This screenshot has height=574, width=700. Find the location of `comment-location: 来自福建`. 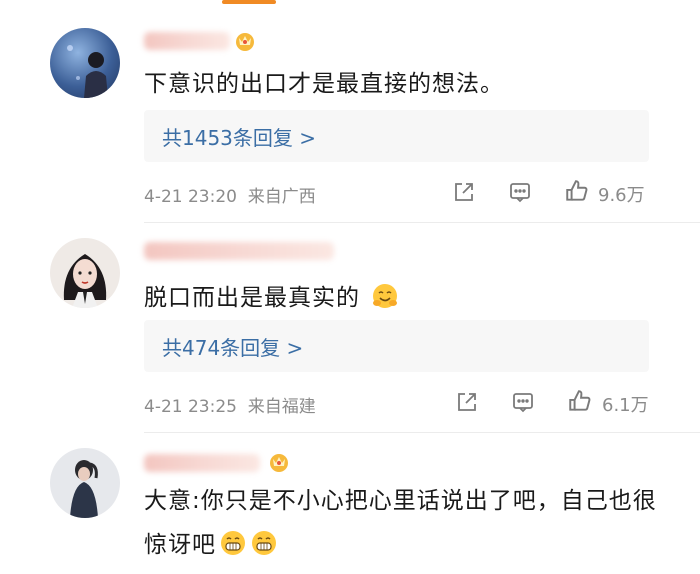

comment-location: 来自福建 is located at coordinates (281, 407).